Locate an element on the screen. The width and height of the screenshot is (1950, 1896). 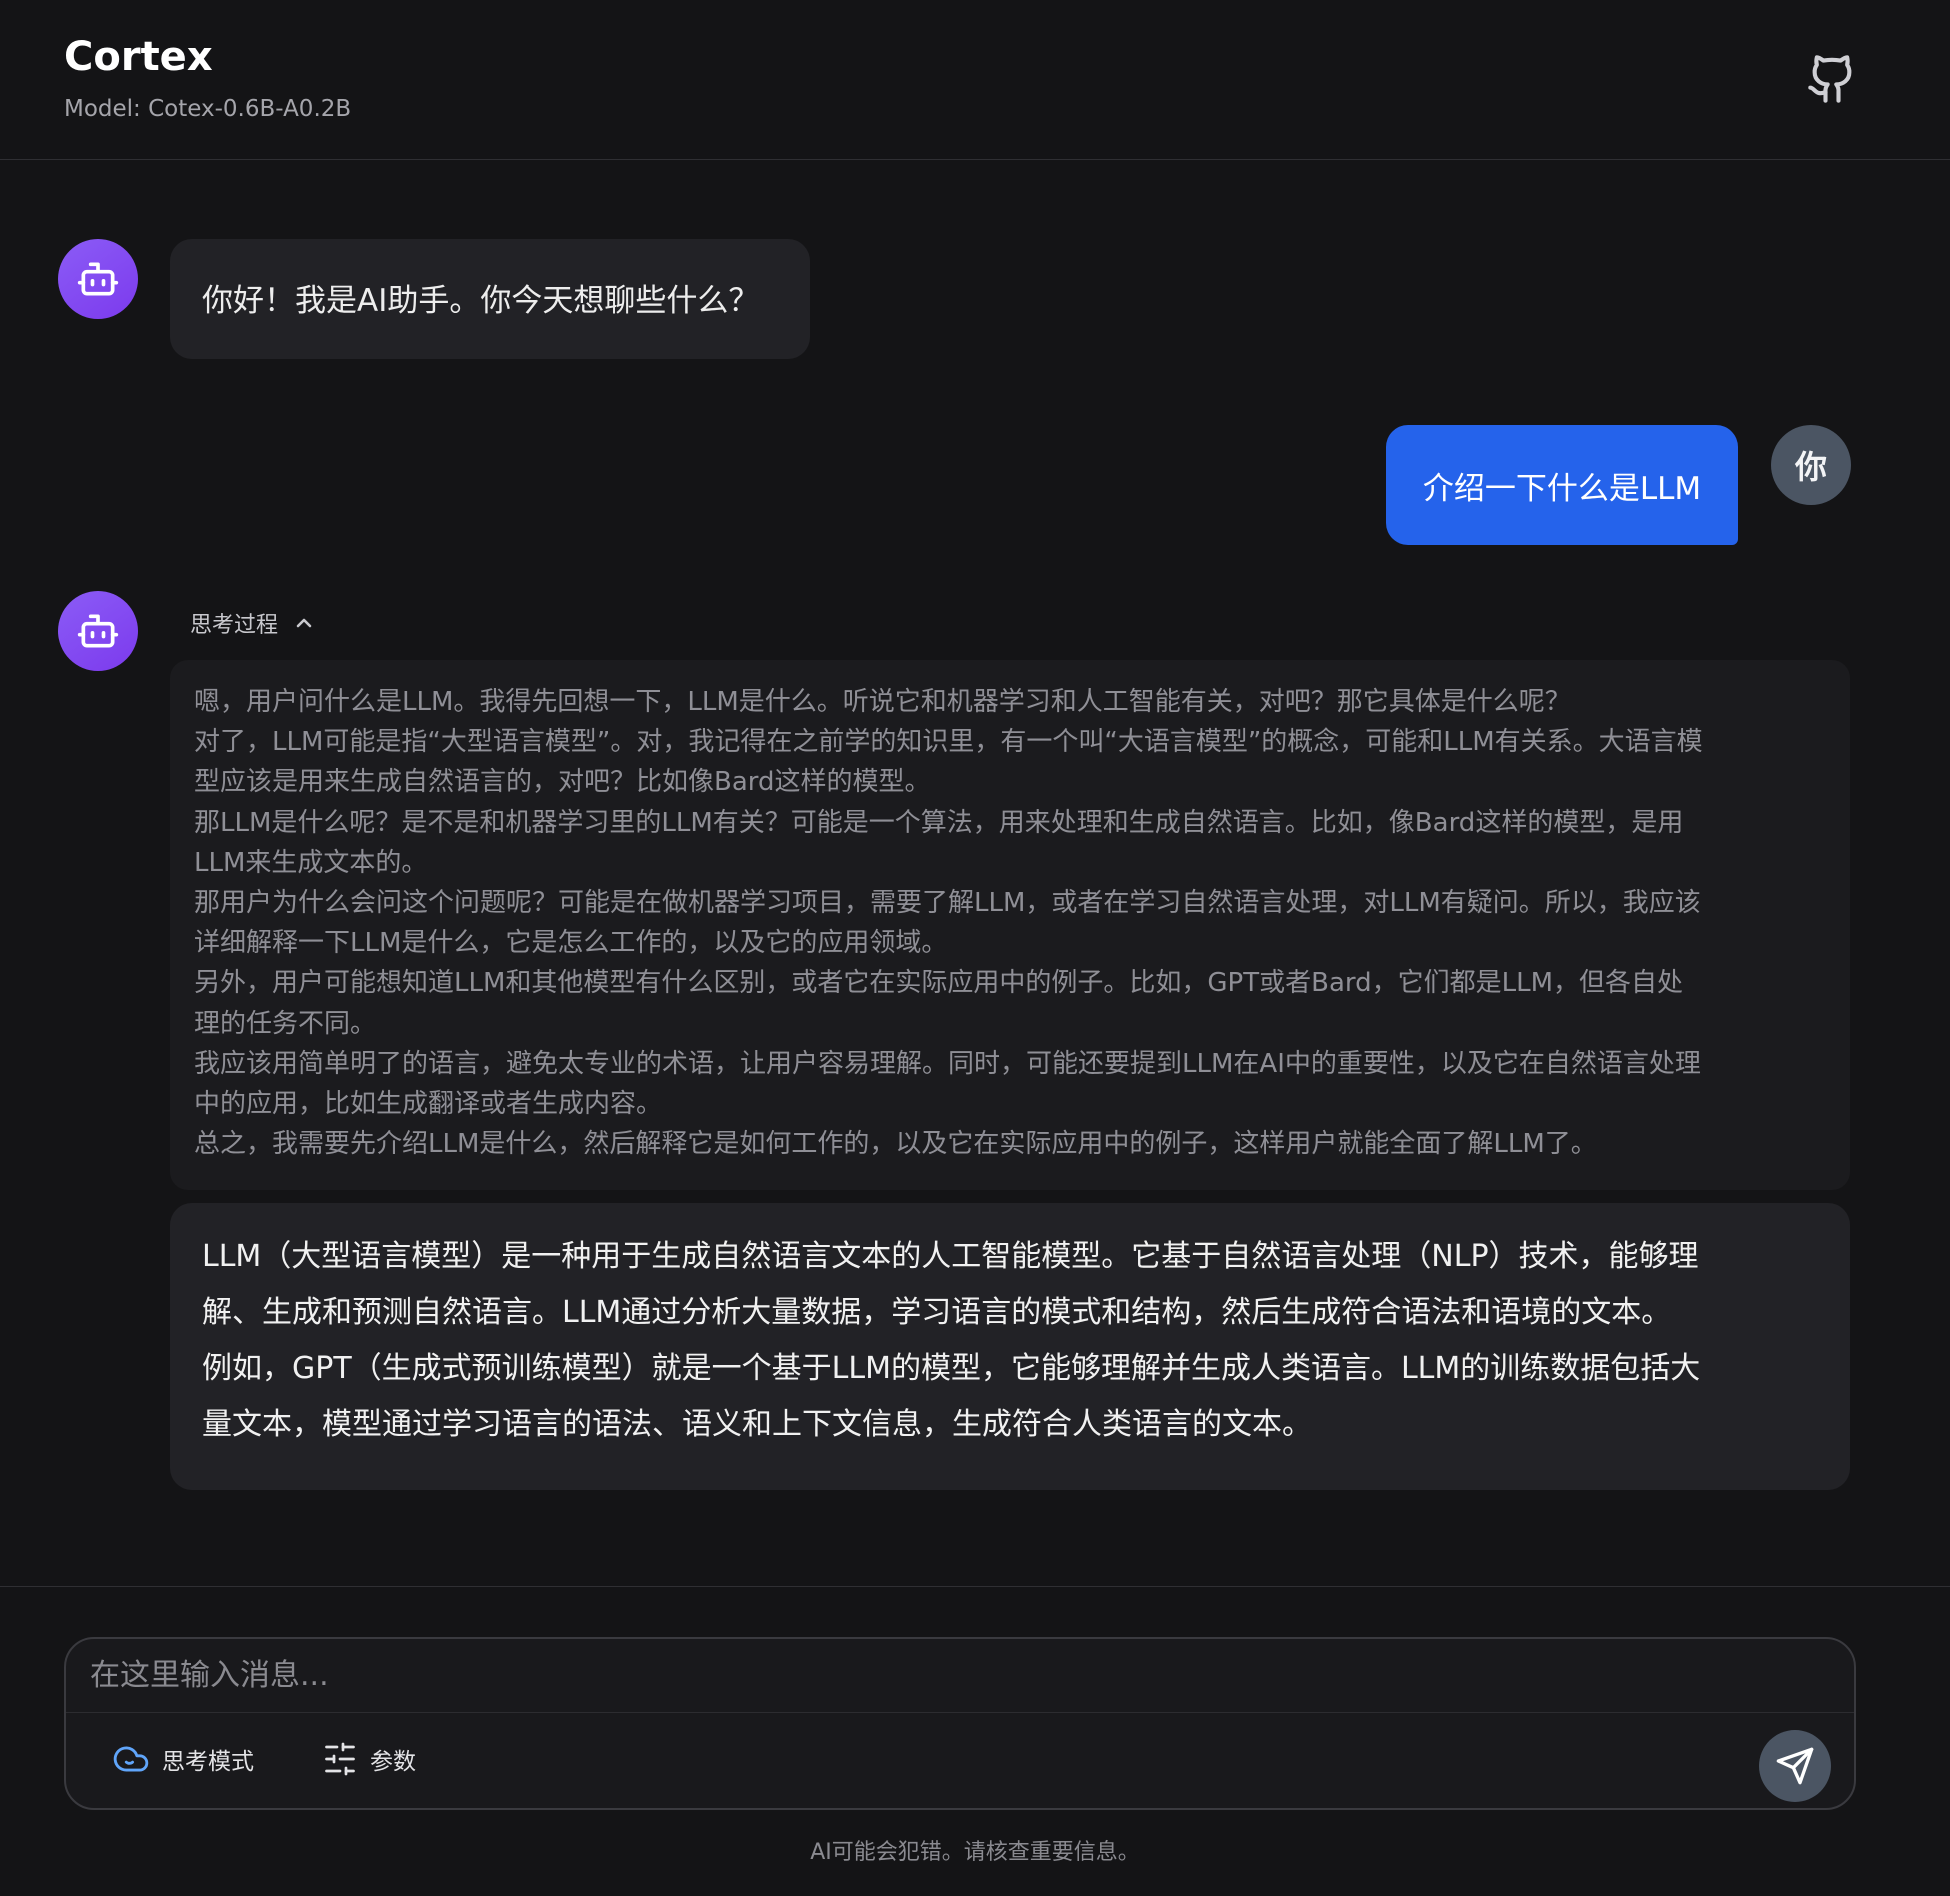
thinking-label: 思考过程 is located at coordinates (234, 625).